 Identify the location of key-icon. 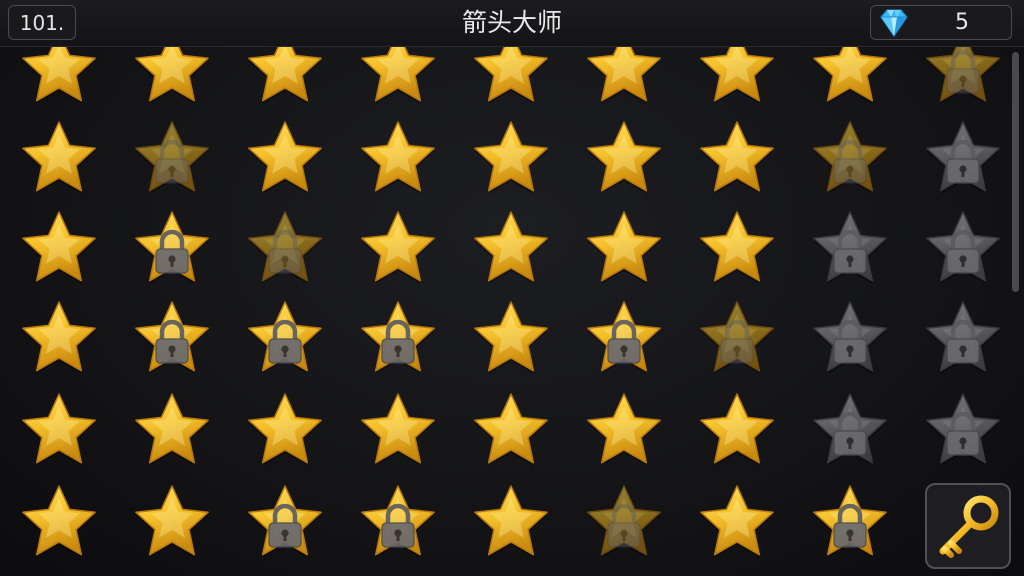
(969, 526).